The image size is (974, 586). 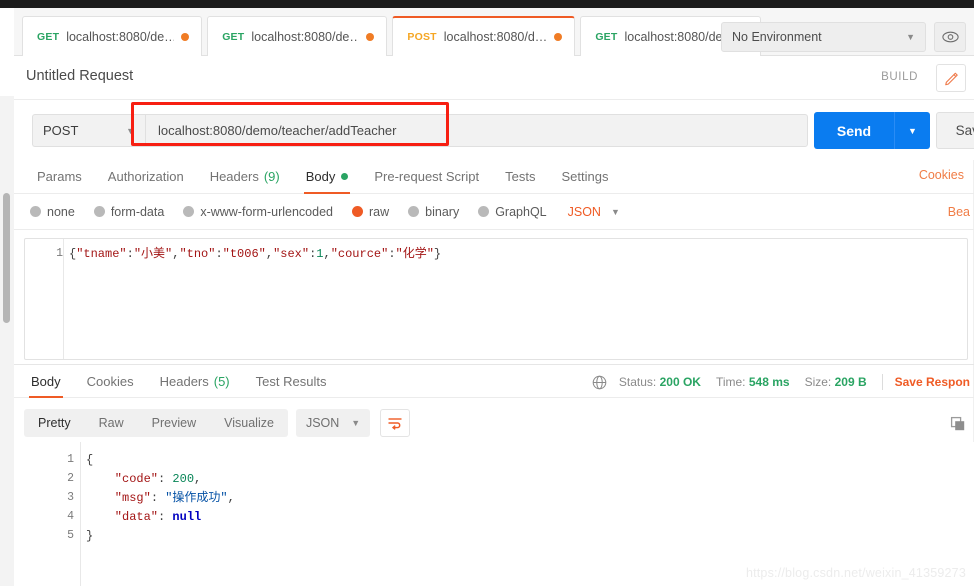 What do you see at coordinates (882, 382) in the screenshot?
I see `meta-divider` at bounding box center [882, 382].